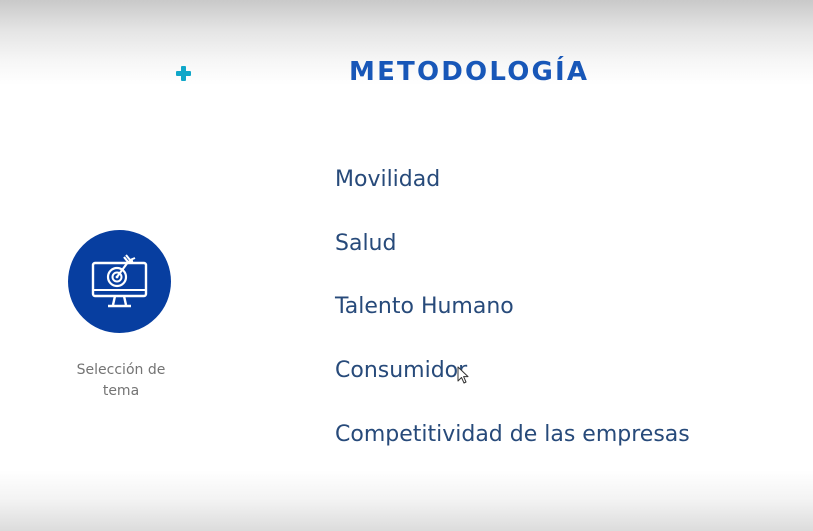  Describe the element at coordinates (121, 370) in the screenshot. I see `topic-caption-line-1: Selección de` at that location.